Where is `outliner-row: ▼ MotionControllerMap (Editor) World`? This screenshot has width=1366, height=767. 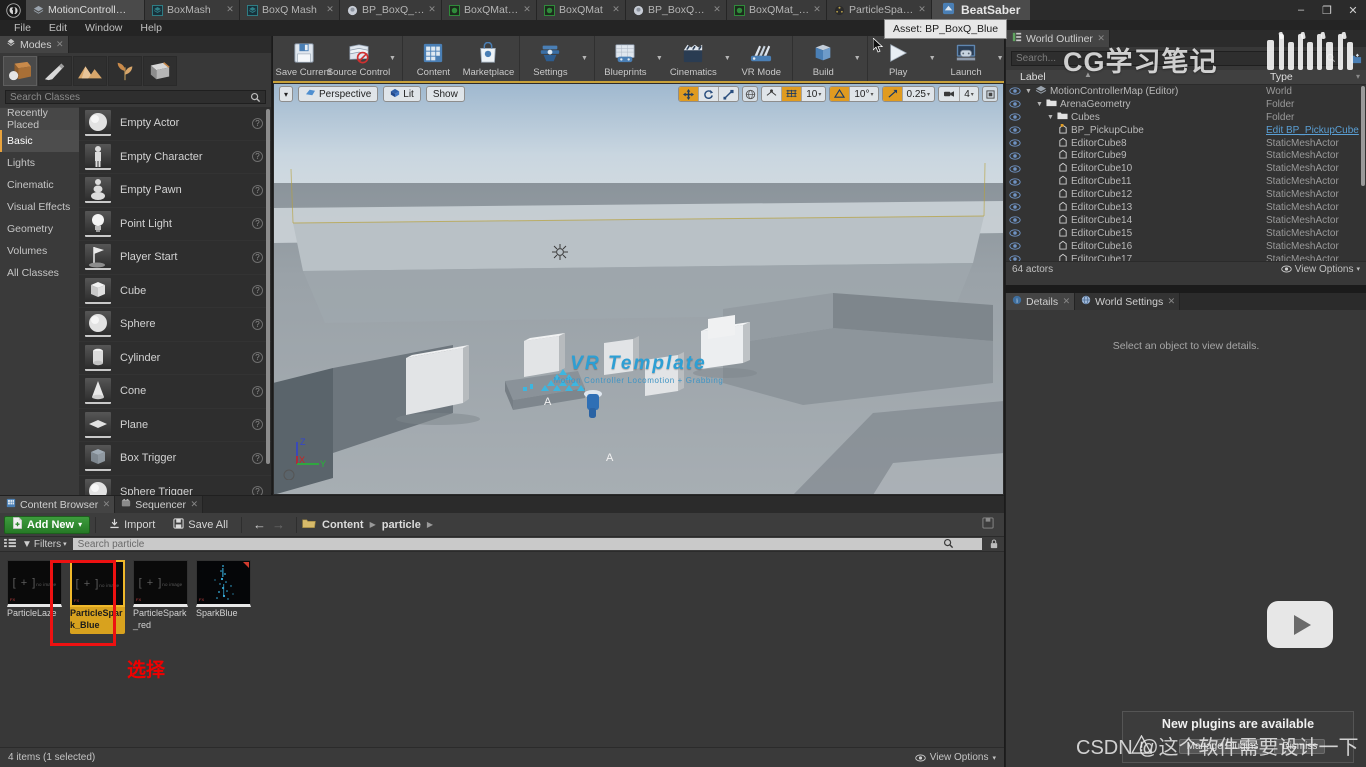 outliner-row: ▼ MotionControllerMap (Editor) World is located at coordinates (1186, 91).